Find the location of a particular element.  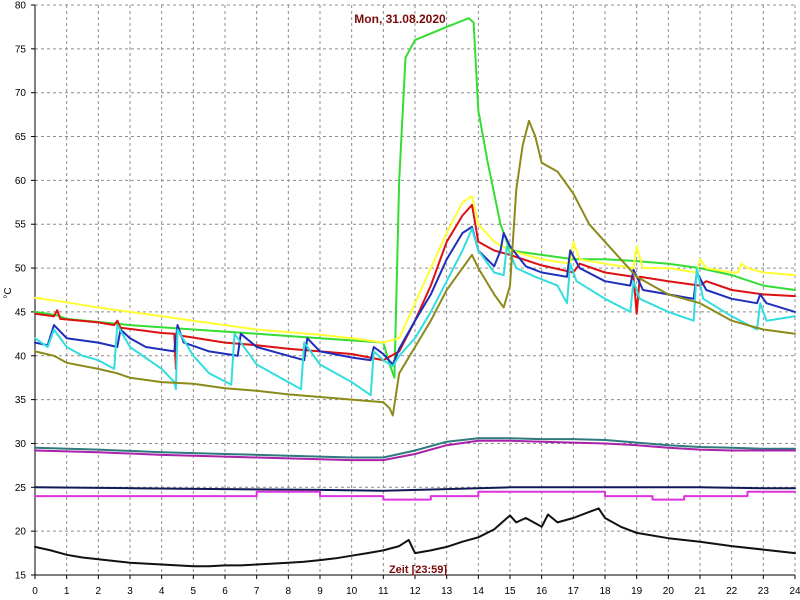

chart-title: Mon, 31.08.2020 is located at coordinates (400, 19).